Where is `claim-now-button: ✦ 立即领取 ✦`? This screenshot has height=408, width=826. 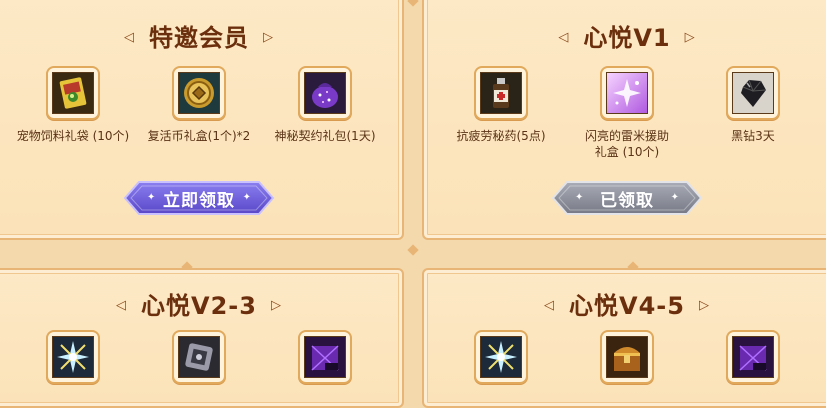
claim-now-button: ✦ 立即领取 ✦ is located at coordinates (199, 198).